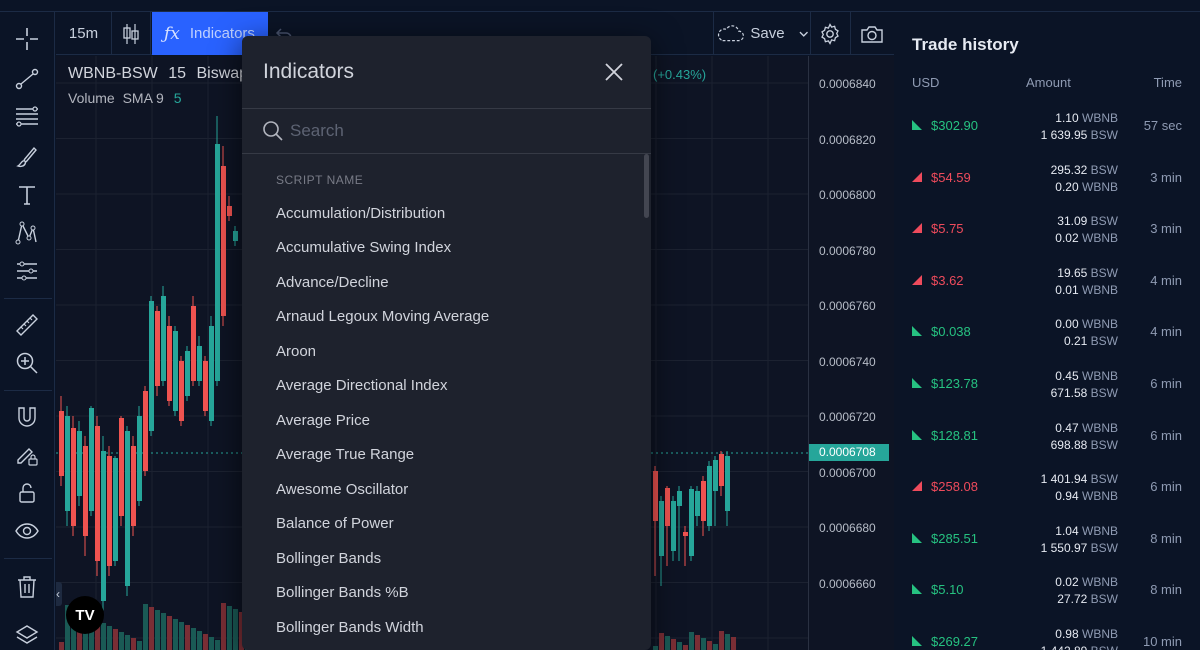  Describe the element at coordinates (1100, 186) in the screenshot. I see `unit-2: WBNB` at that location.